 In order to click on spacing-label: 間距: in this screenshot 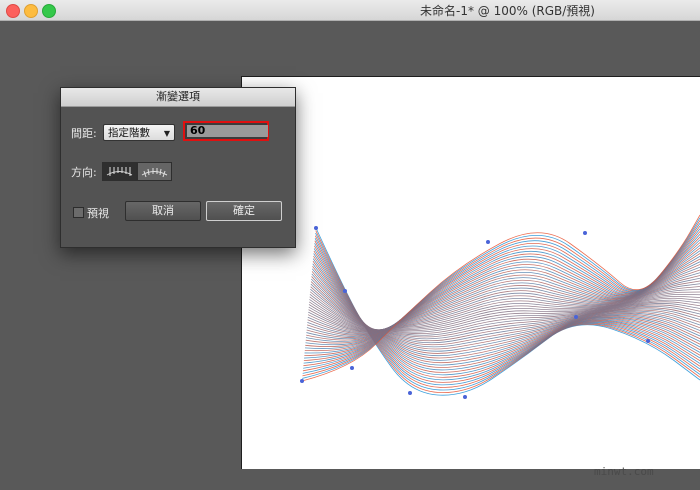, I will do `click(84, 133)`.